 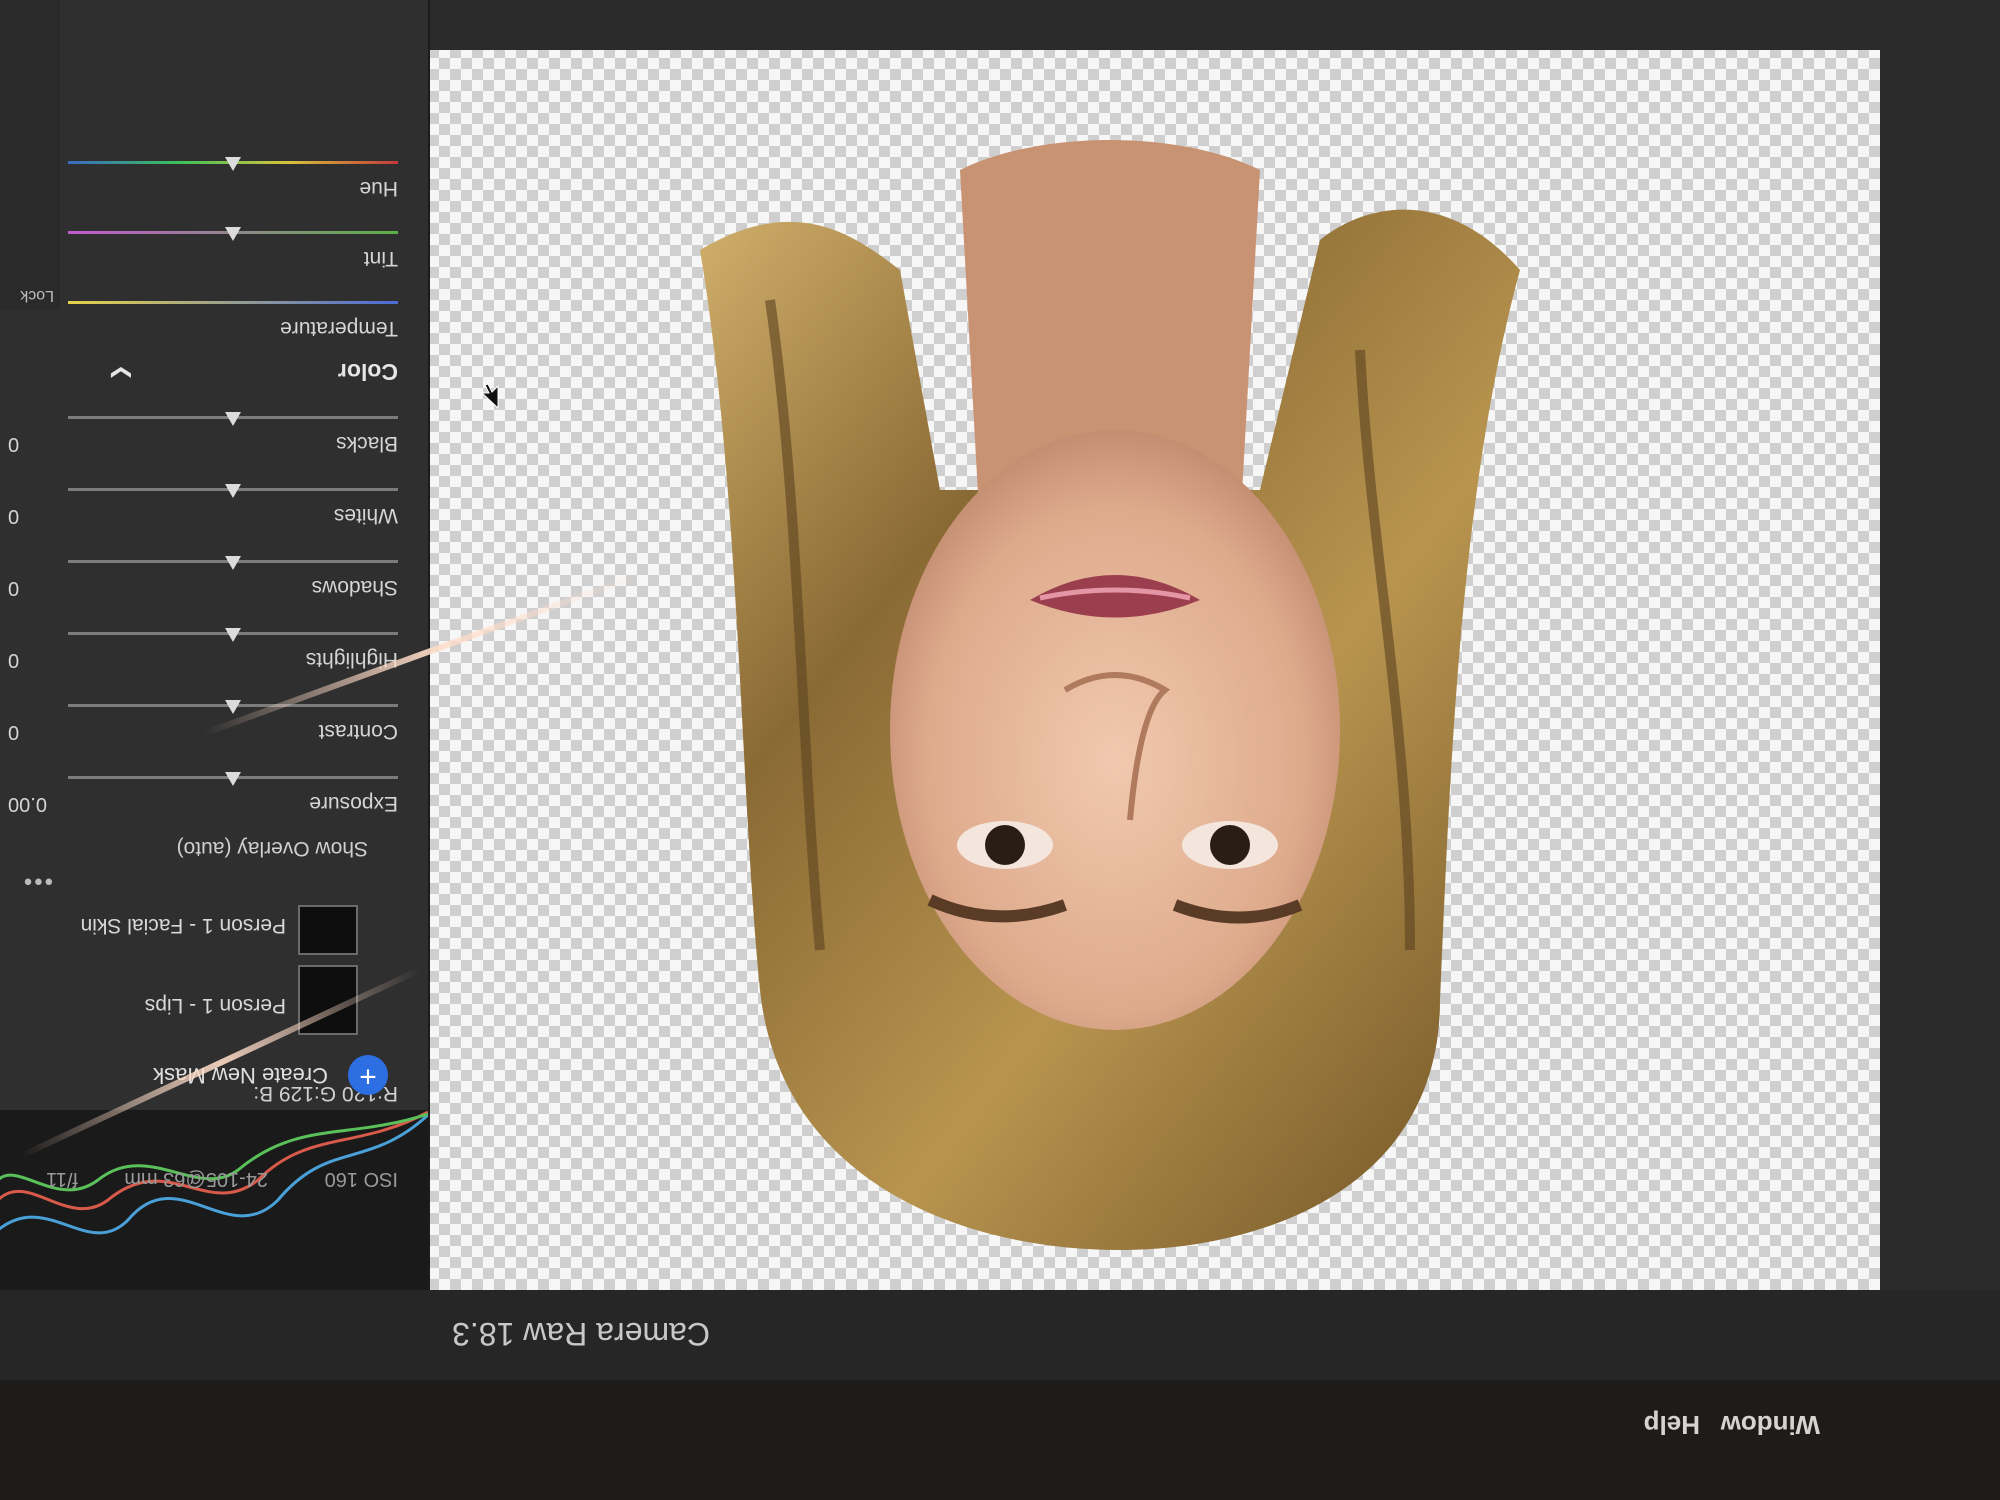 I want to click on mask-item-facial-skin: Person 1 - Facial Skin, so click(x=208, y=920).